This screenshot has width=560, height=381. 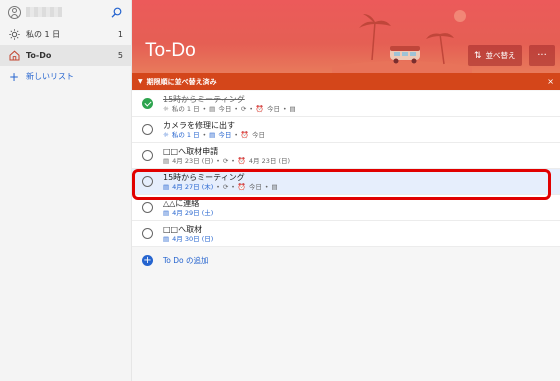 What do you see at coordinates (186, 260) in the screenshot?
I see `add-task-input: To Do の追加` at bounding box center [186, 260].